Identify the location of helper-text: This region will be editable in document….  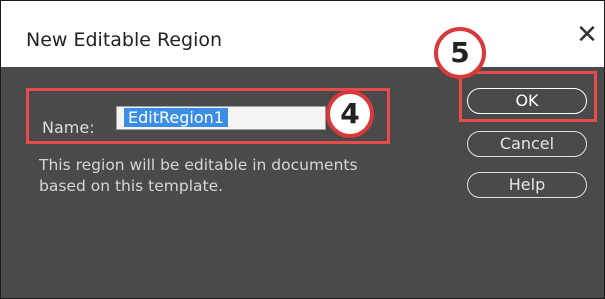
(198, 175).